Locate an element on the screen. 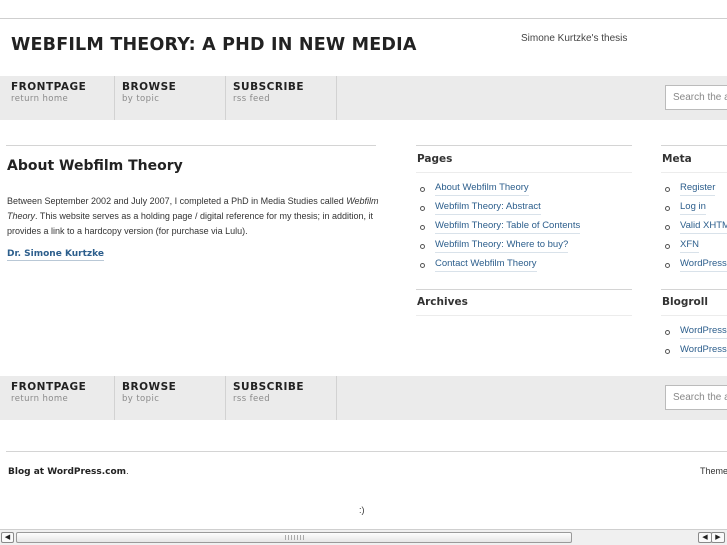  page-link-contact: Contact Webfilm Theory is located at coordinates (486, 265).